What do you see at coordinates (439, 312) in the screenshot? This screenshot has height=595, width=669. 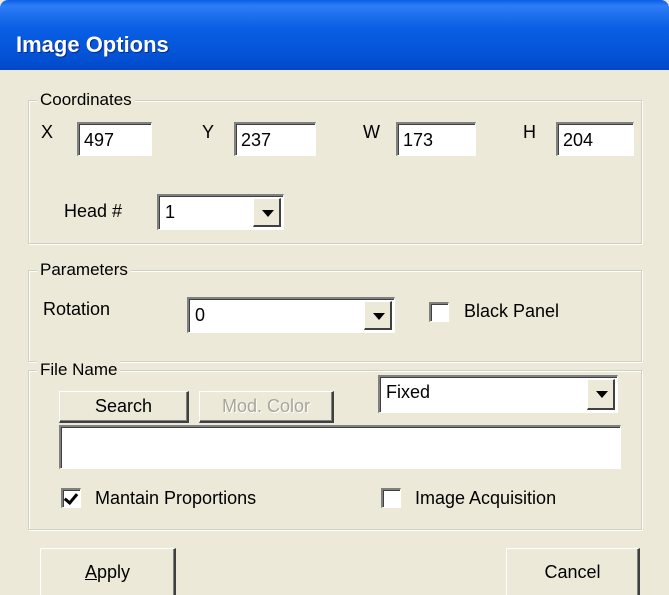 I see `black-panel-checkbox` at bounding box center [439, 312].